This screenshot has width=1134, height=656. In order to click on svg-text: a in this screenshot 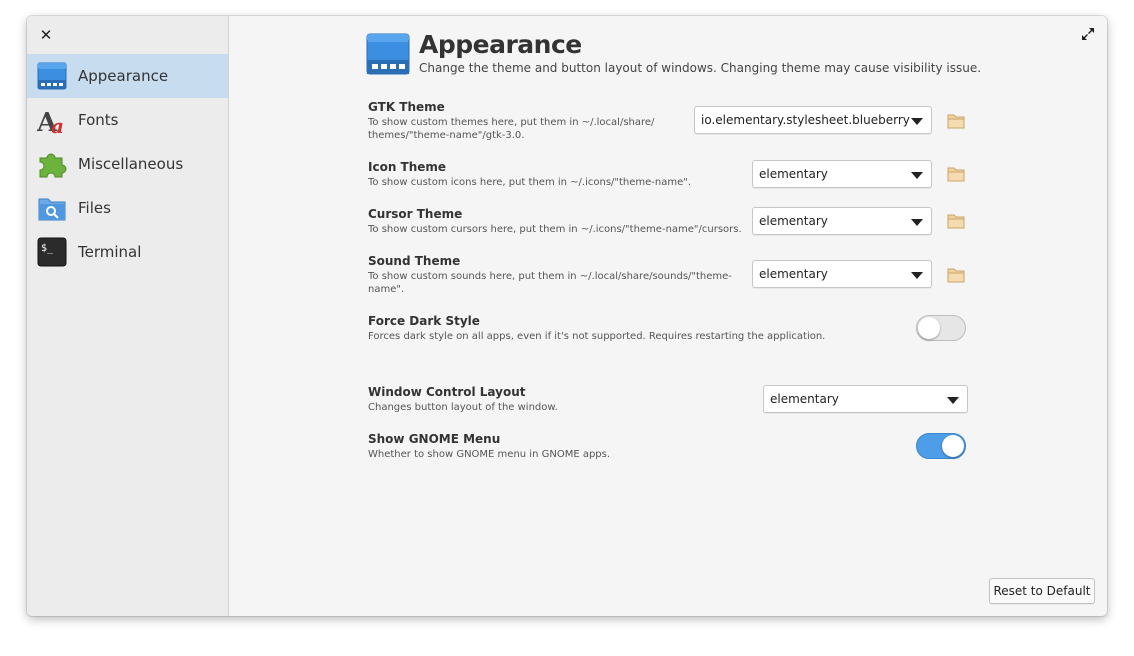, I will do `click(57, 124)`.